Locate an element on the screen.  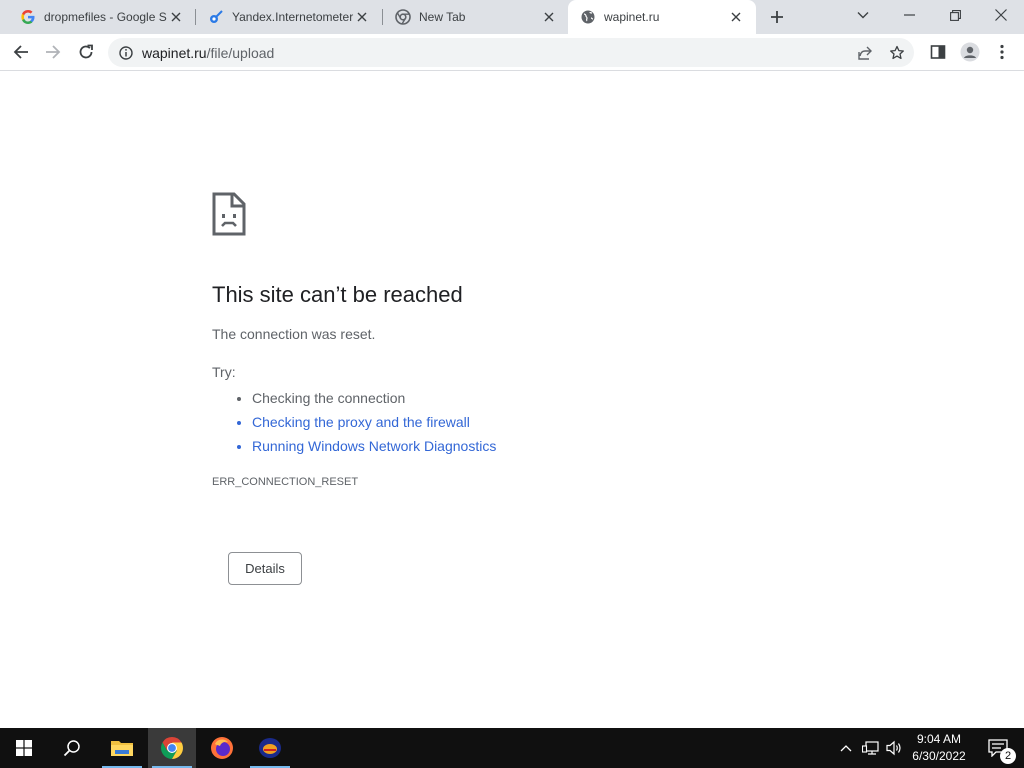
suggestion-network-diagnostics-link: Running Windows Network Diagnostics is located at coordinates (532, 446).